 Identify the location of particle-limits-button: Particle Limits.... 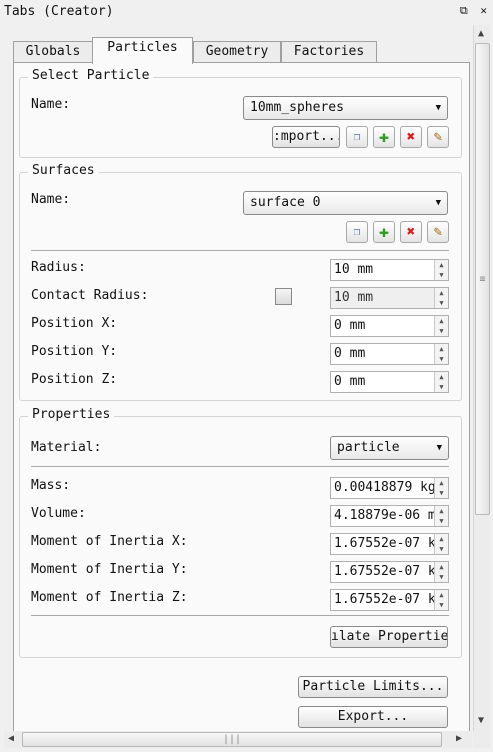
(373, 687).